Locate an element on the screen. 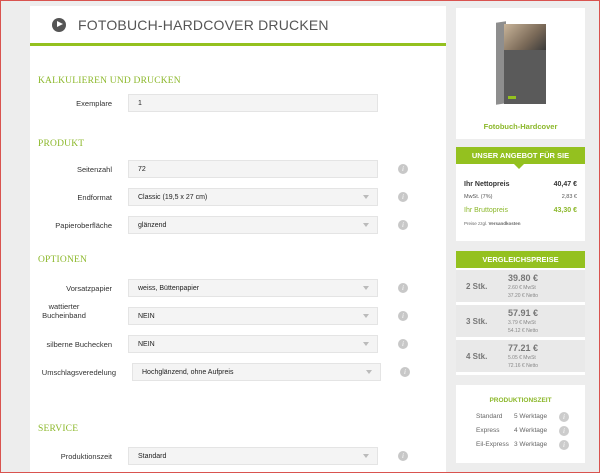 This screenshot has width=600, height=473. comparison-vat: 2.60 € MwSt is located at coordinates (522, 288).